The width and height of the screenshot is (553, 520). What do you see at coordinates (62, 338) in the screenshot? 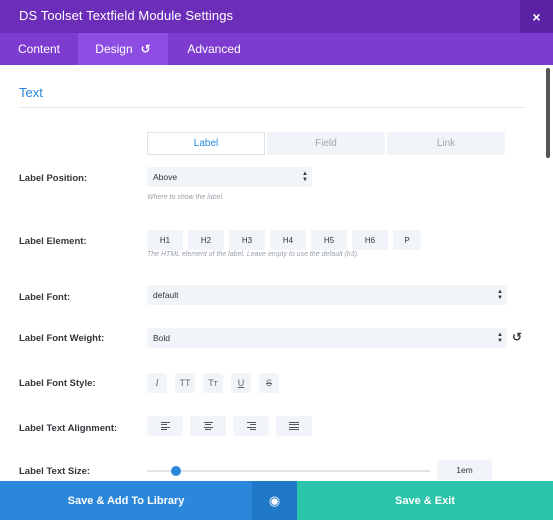
I see `label-font-weight-label: Label Font Weight:` at bounding box center [62, 338].